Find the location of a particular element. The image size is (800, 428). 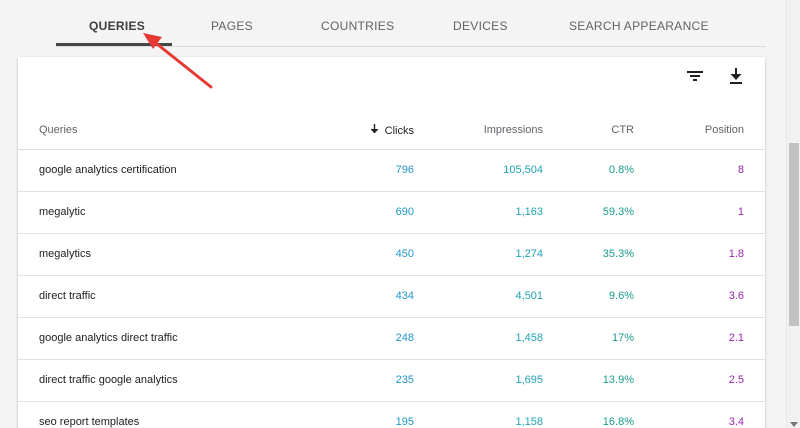

clicks-cell: 248 is located at coordinates (404, 338).